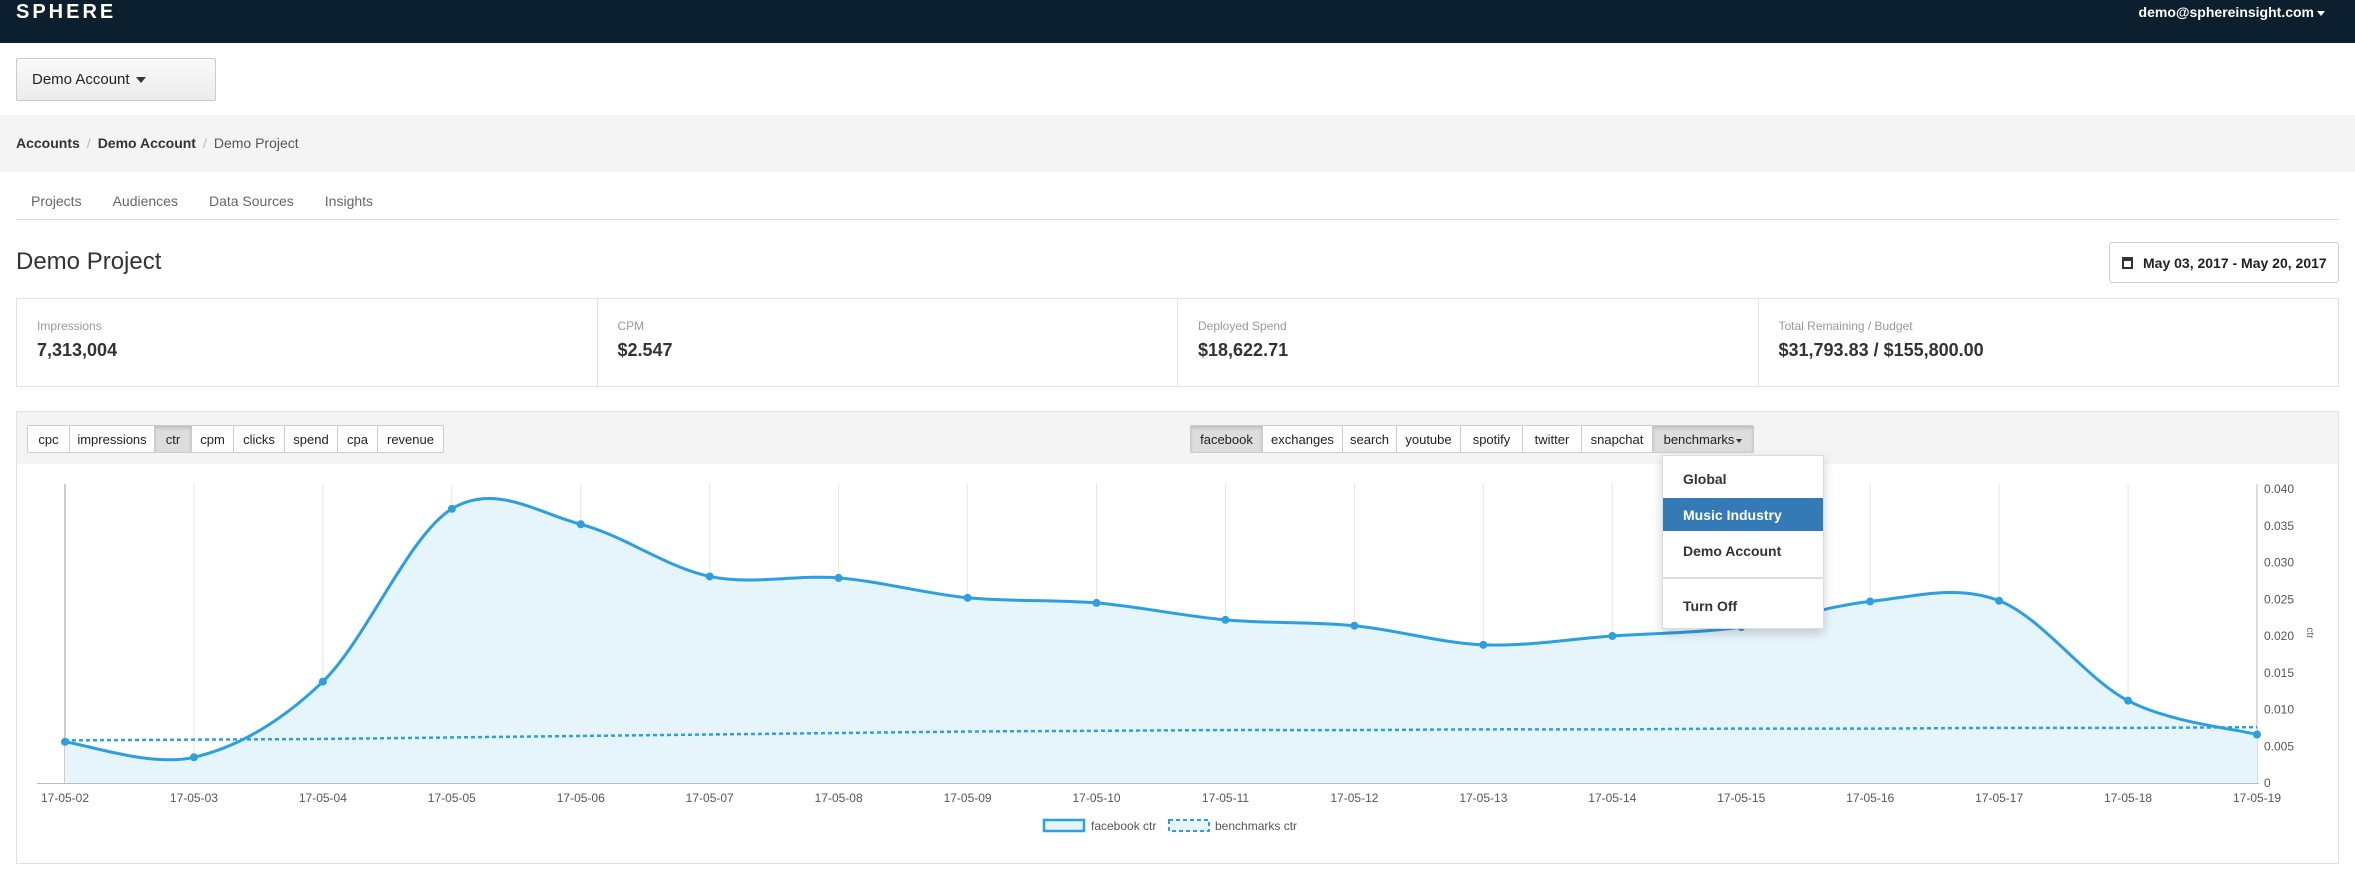 The width and height of the screenshot is (2355, 878). Describe the element at coordinates (1743, 514) in the screenshot. I see `benchmark-option-music-industry: Music Industry` at that location.